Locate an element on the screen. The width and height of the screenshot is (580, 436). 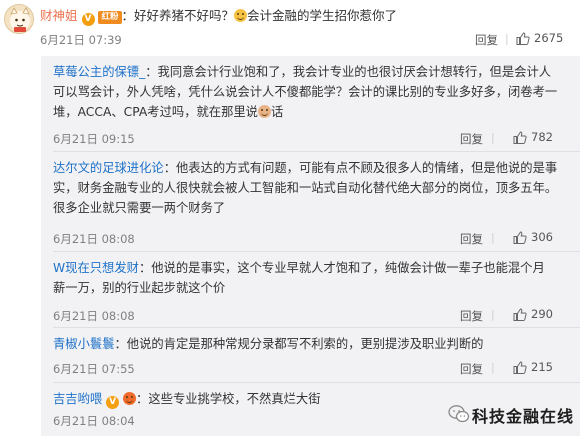
reply-text: ：他说的肯定是那种常规分录都写不利索的，更别提涉及职业判断的 is located at coordinates (299, 344).